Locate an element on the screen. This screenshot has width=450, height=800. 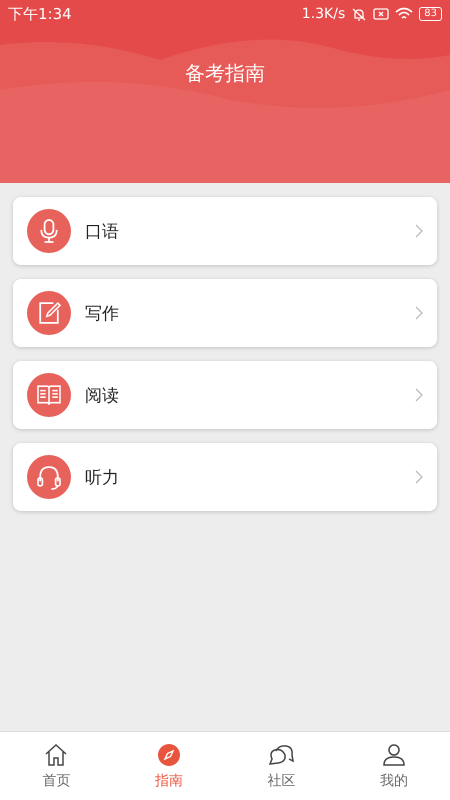
menu-item: 写作 is located at coordinates (225, 313).